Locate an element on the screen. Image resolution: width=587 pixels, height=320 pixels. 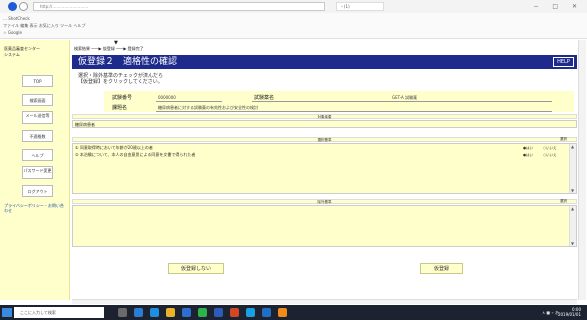
criteria-row: ② 本治験について、本人の自由意思による同意を文書で得られた者 is located at coordinates (135, 154).